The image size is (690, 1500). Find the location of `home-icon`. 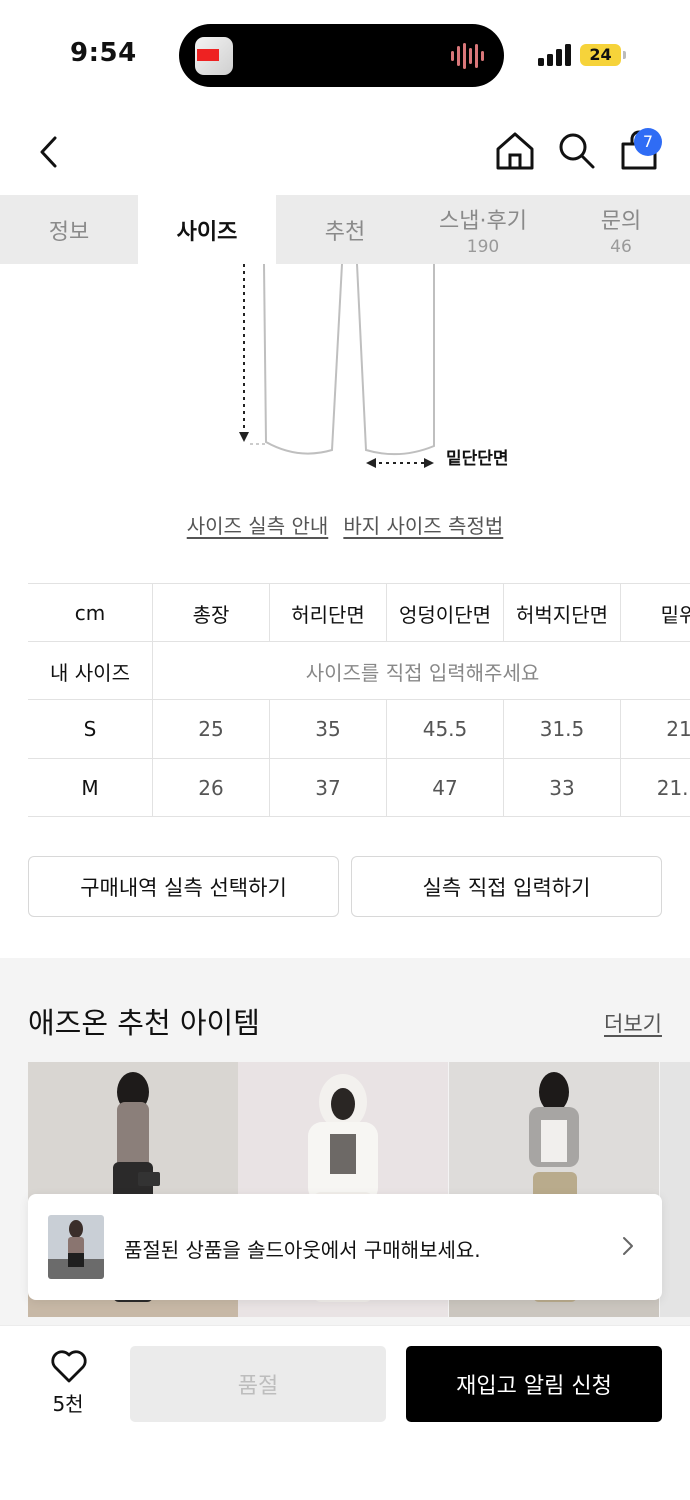

home-icon is located at coordinates (515, 151).